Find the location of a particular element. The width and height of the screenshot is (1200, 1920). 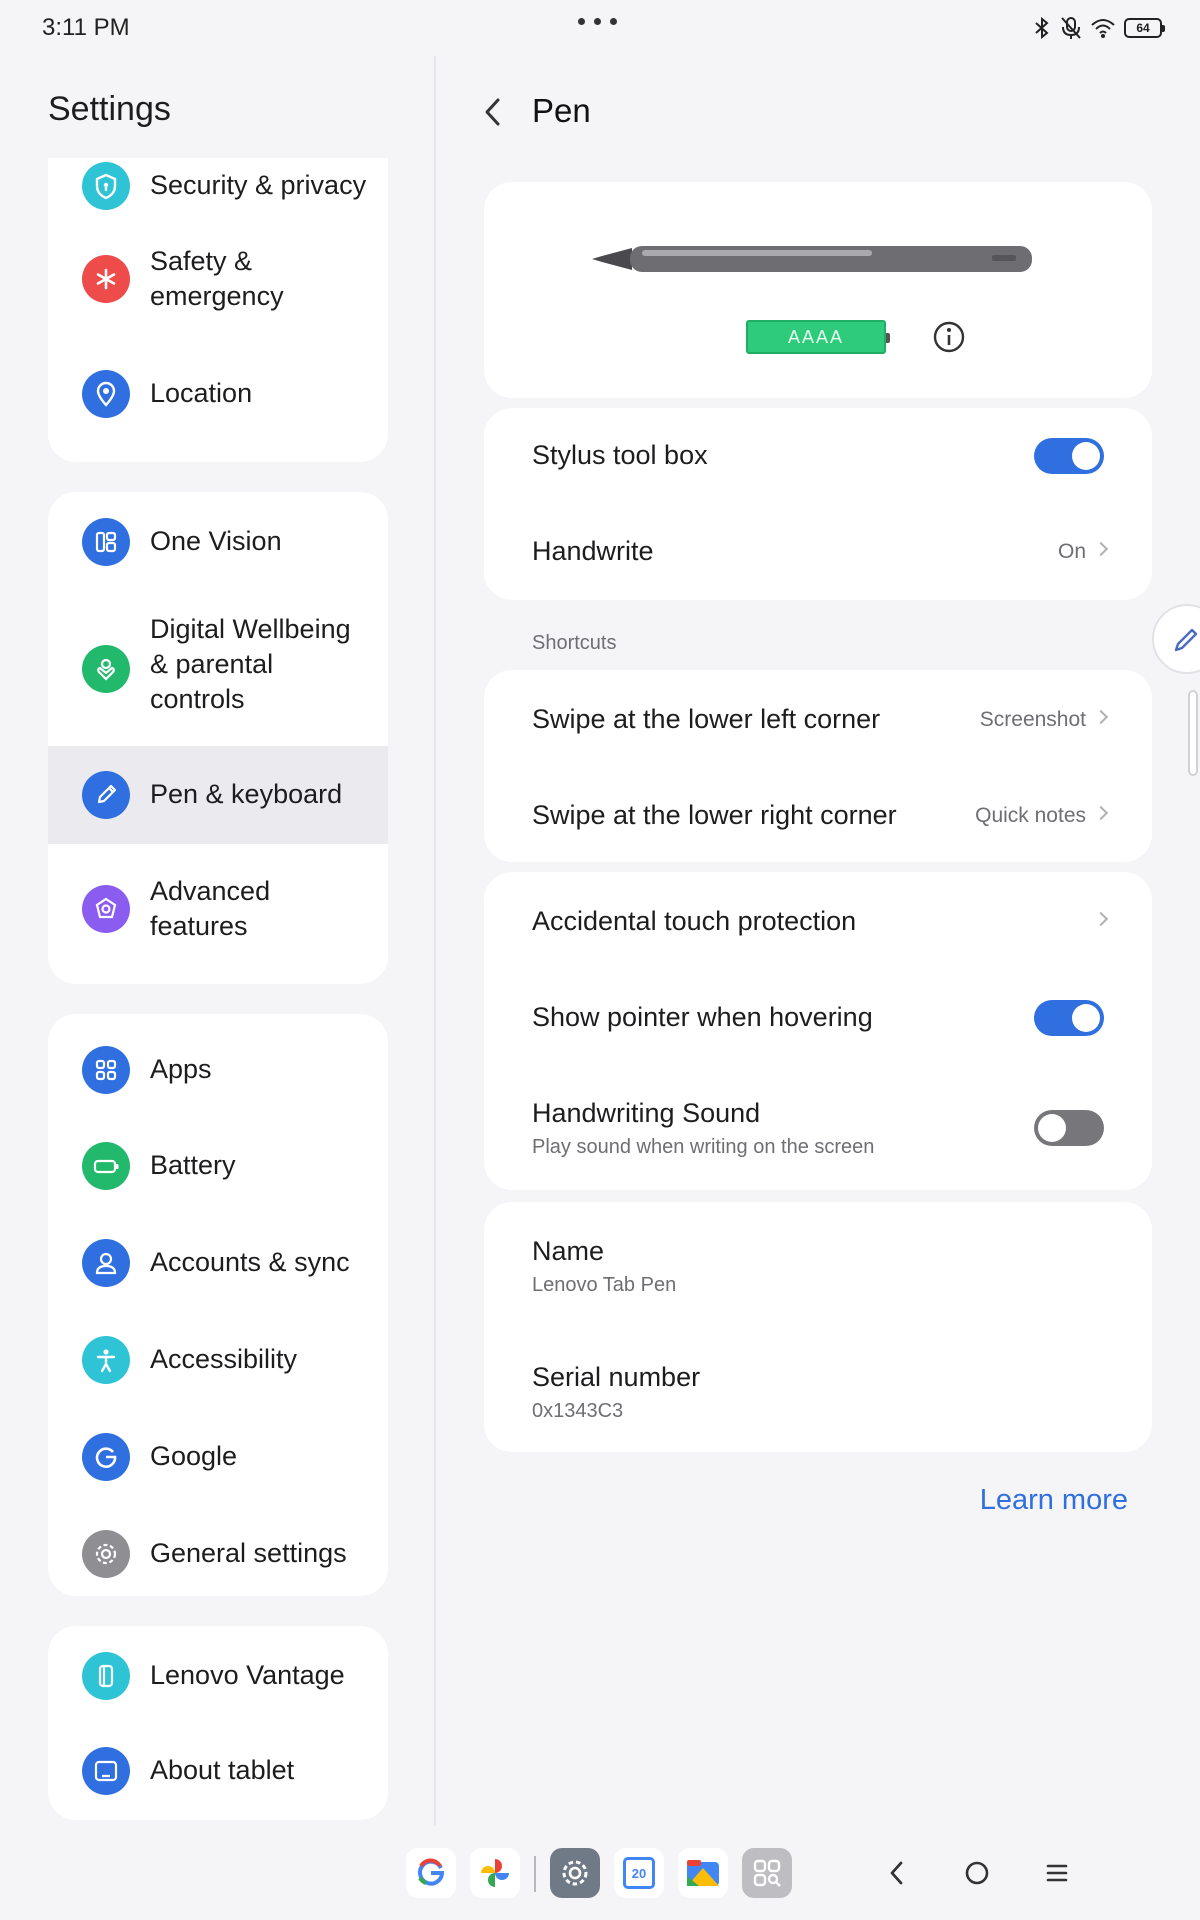

sidebar-item-general-settings: General settings is located at coordinates (218, 1551).